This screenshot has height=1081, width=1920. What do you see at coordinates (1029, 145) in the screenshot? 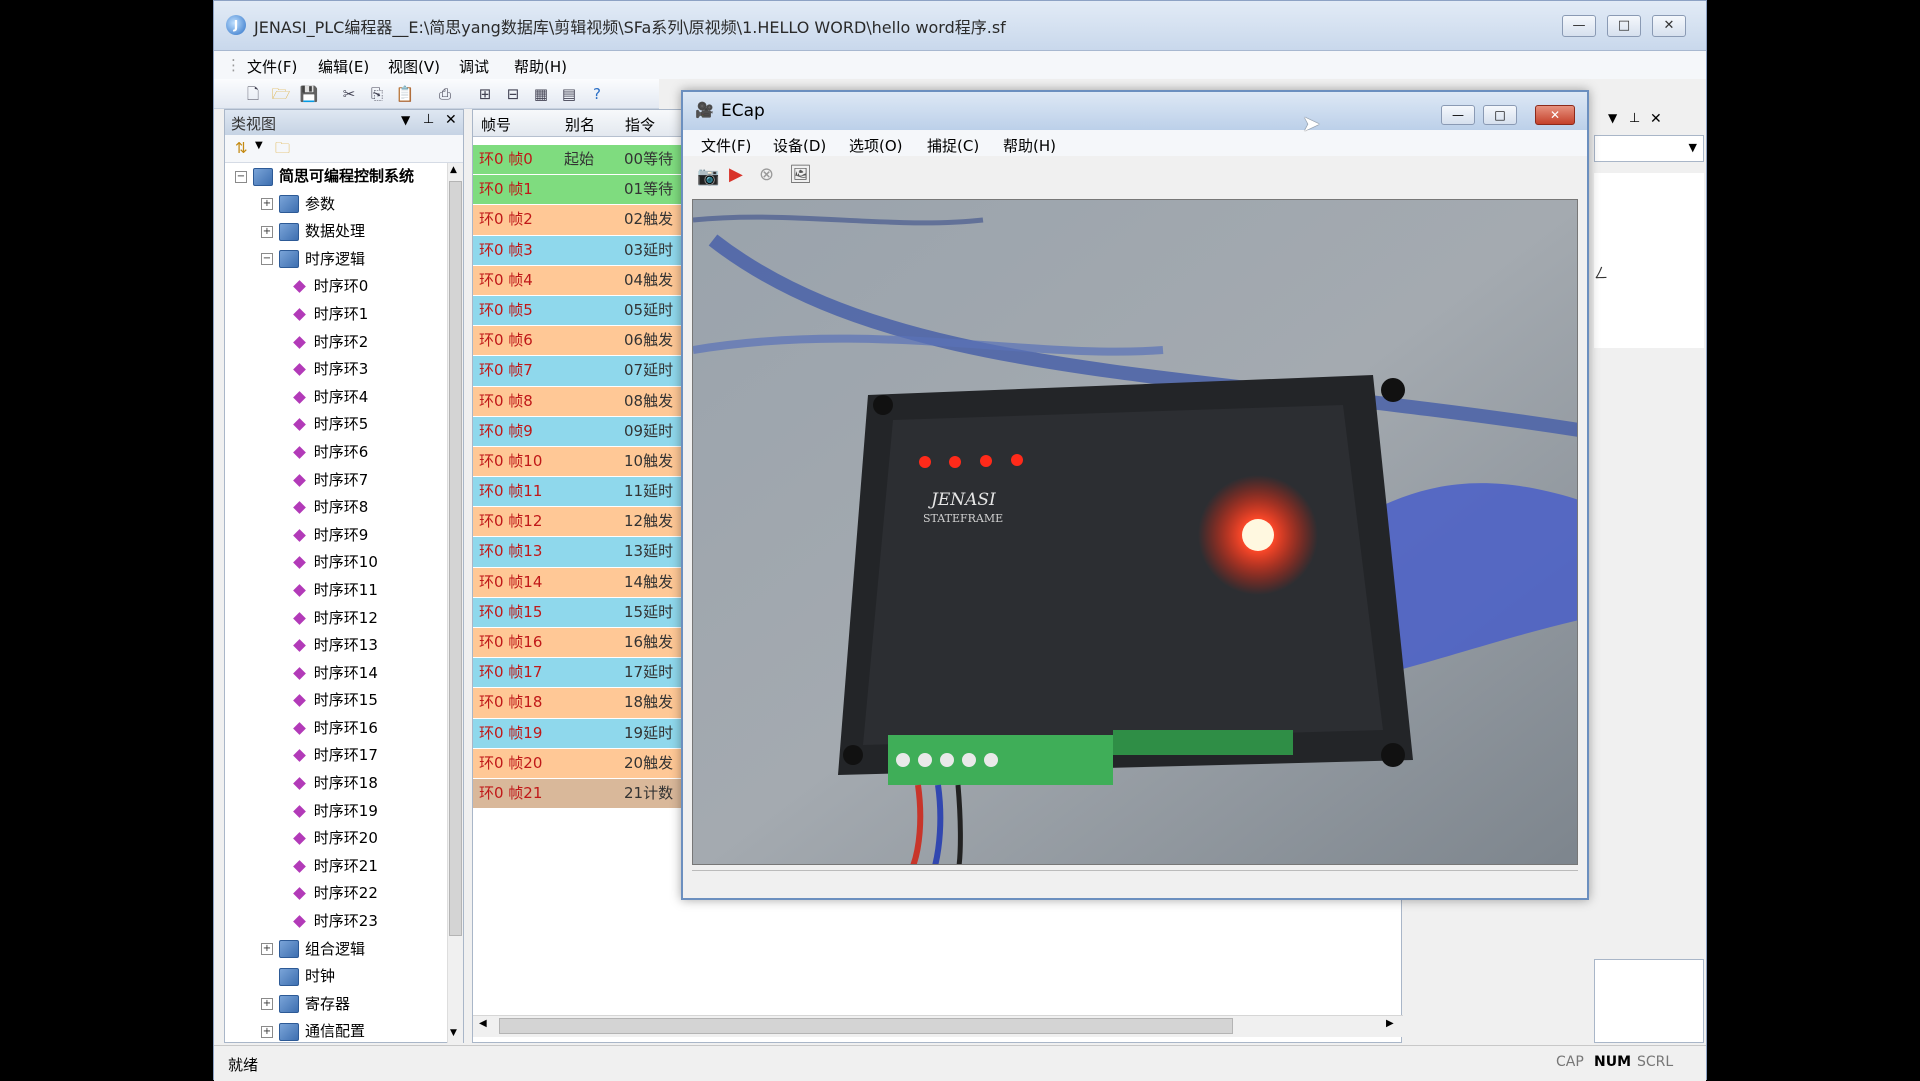
I see `ecap-menu-help: 帮助(H)` at bounding box center [1029, 145].